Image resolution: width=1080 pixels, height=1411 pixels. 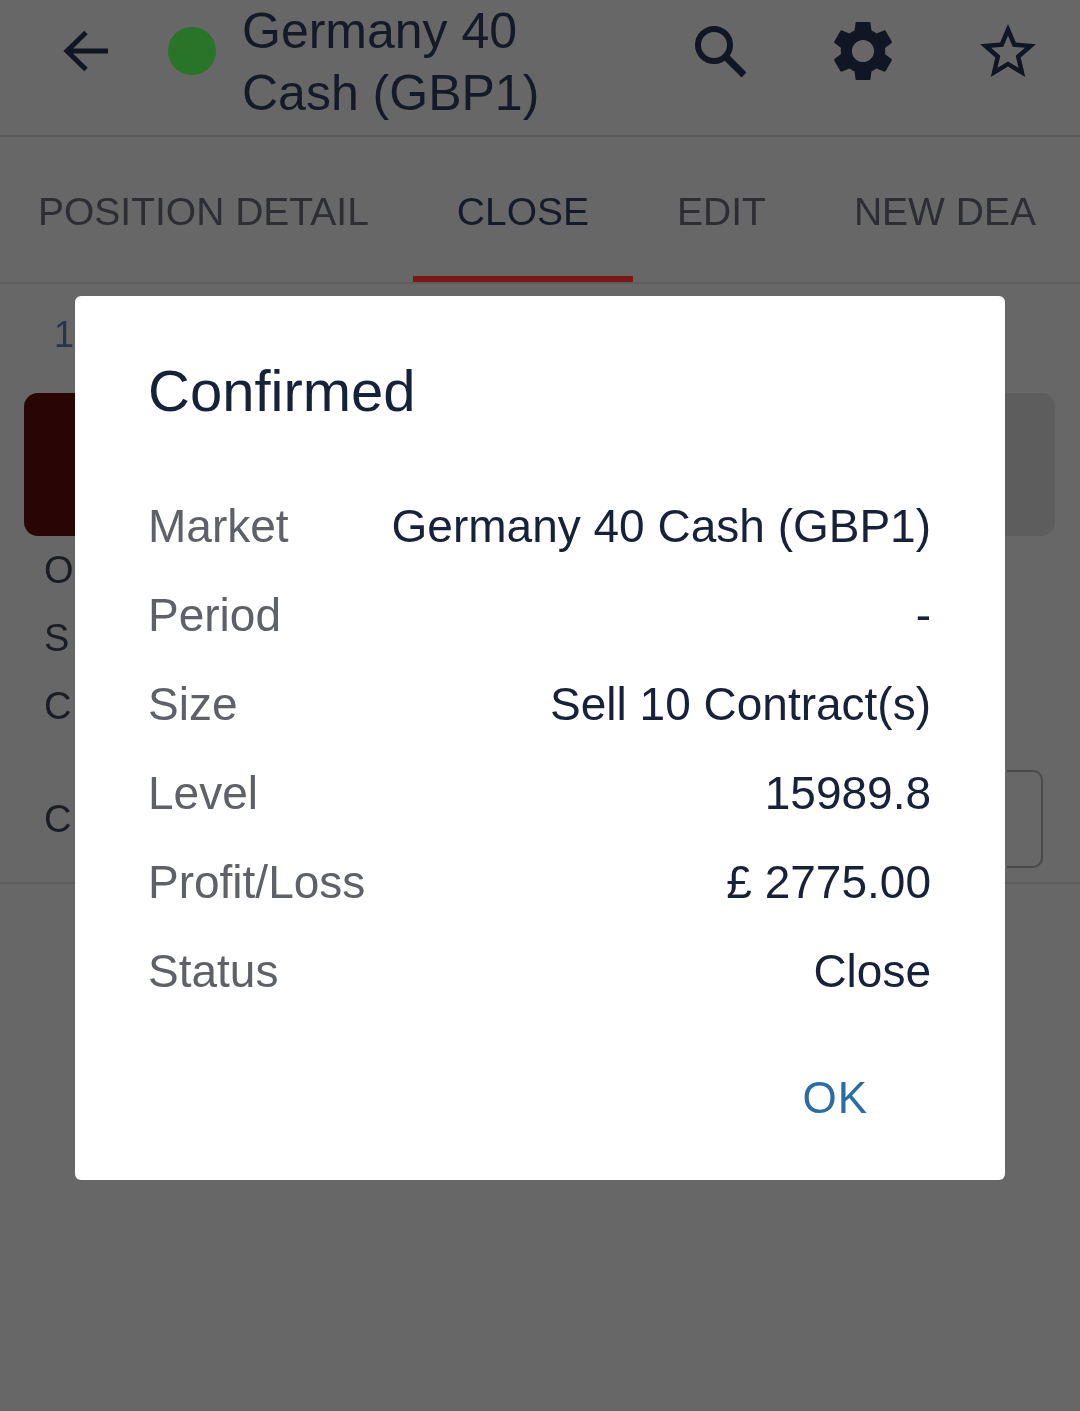 What do you see at coordinates (57, 638) in the screenshot?
I see `row-label: S` at bounding box center [57, 638].